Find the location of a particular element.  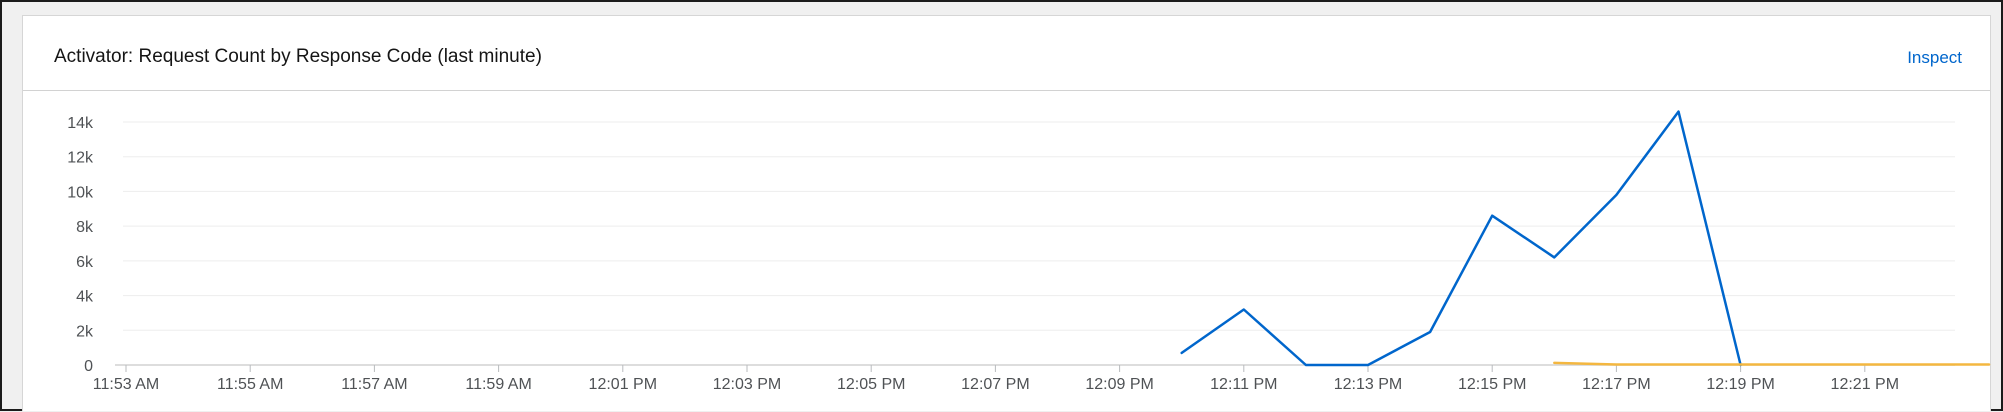

x-tick-label: 12:09 PM is located at coordinates (1119, 384).